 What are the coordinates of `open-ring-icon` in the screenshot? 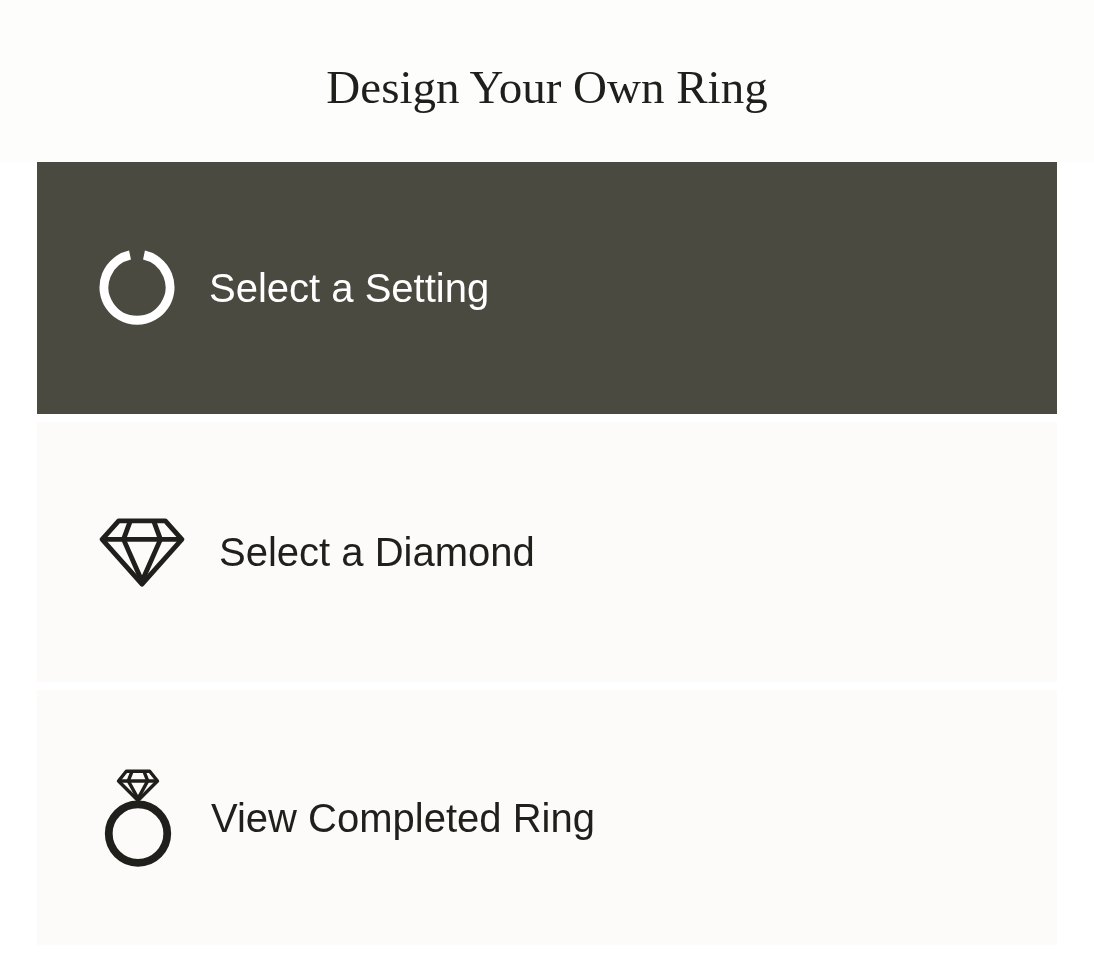 It's located at (137, 288).